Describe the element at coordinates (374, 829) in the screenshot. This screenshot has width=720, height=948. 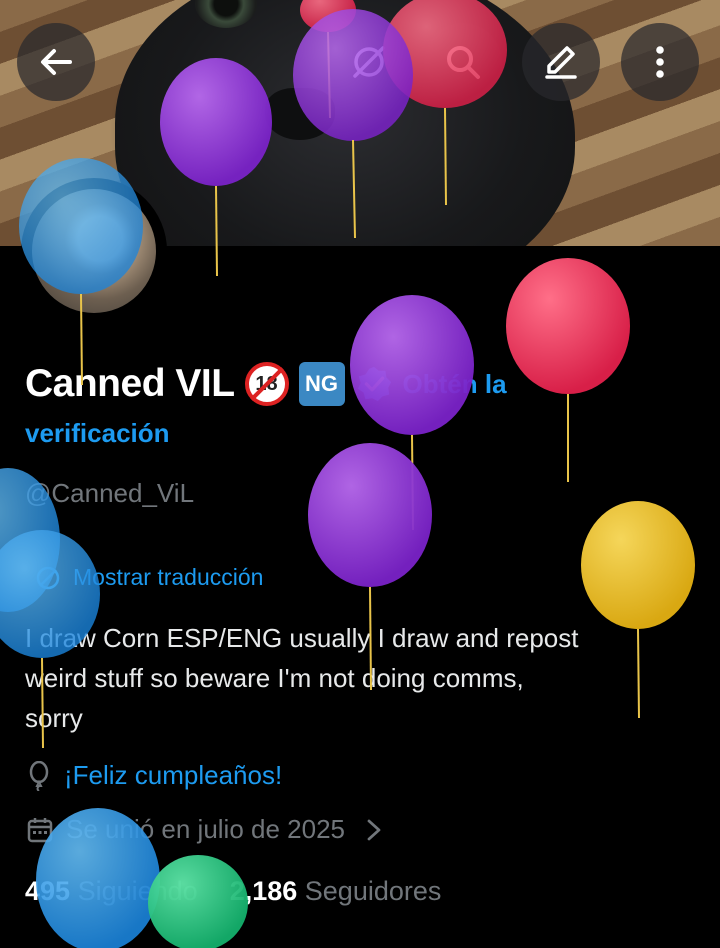
I see `chevron-right-icon` at that location.